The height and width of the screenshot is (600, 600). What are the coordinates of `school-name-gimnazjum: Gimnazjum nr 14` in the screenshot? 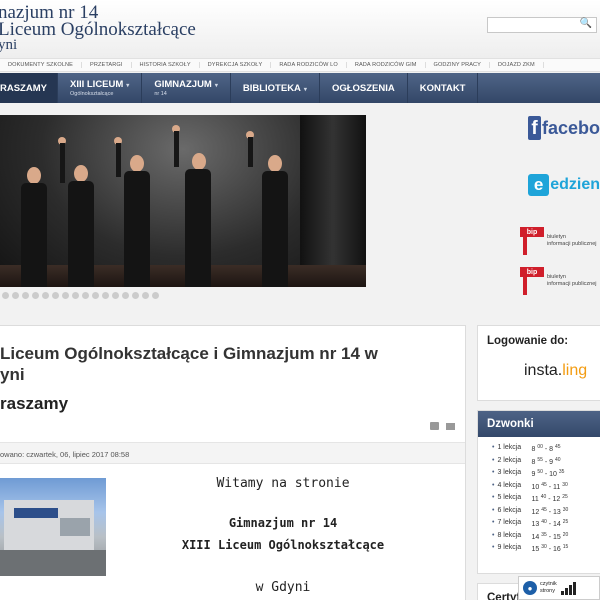 It's located at (283, 523).